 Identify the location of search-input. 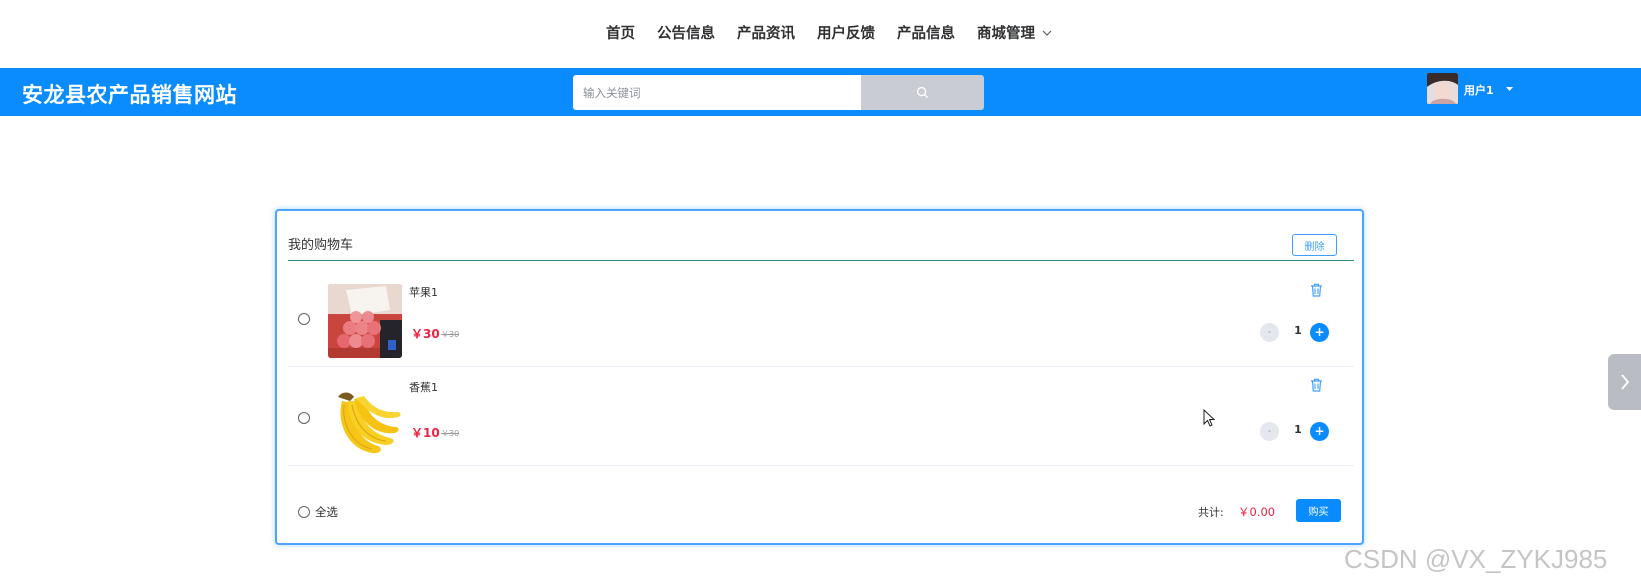
(717, 92).